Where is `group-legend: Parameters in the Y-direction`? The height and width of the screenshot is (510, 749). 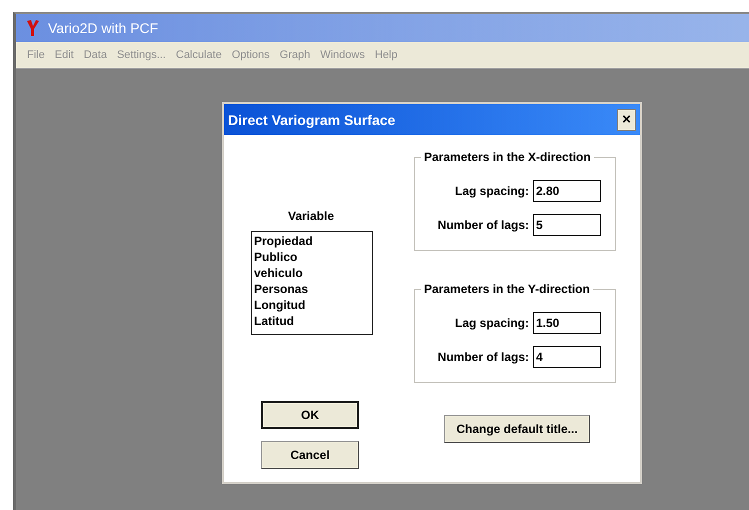 group-legend: Parameters in the Y-direction is located at coordinates (507, 289).